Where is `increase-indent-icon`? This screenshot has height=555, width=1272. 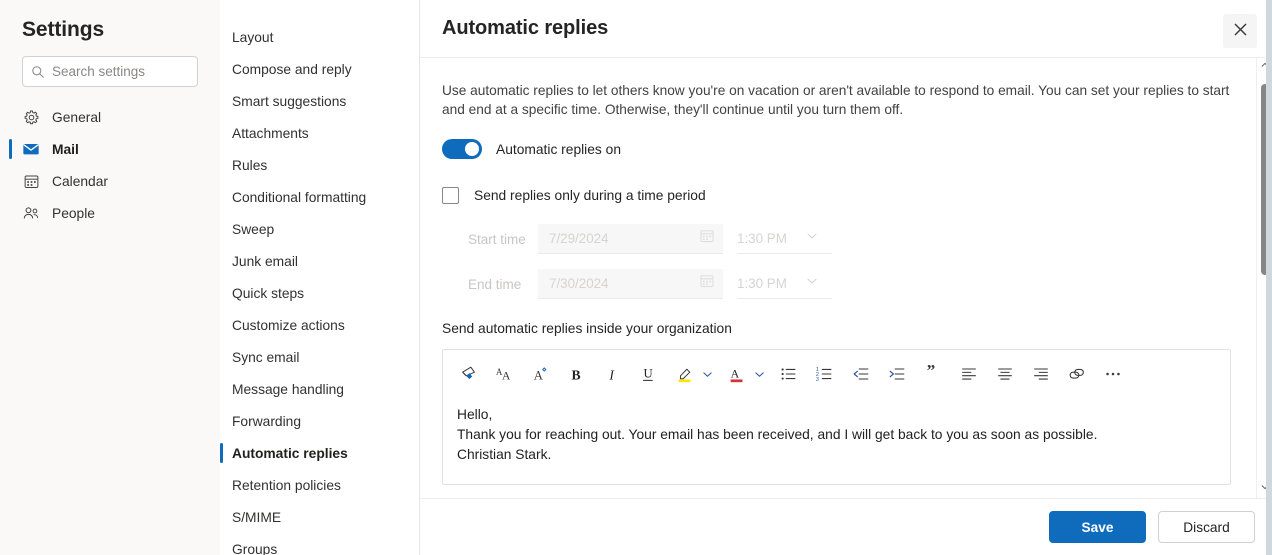 increase-indent-icon is located at coordinates (897, 374).